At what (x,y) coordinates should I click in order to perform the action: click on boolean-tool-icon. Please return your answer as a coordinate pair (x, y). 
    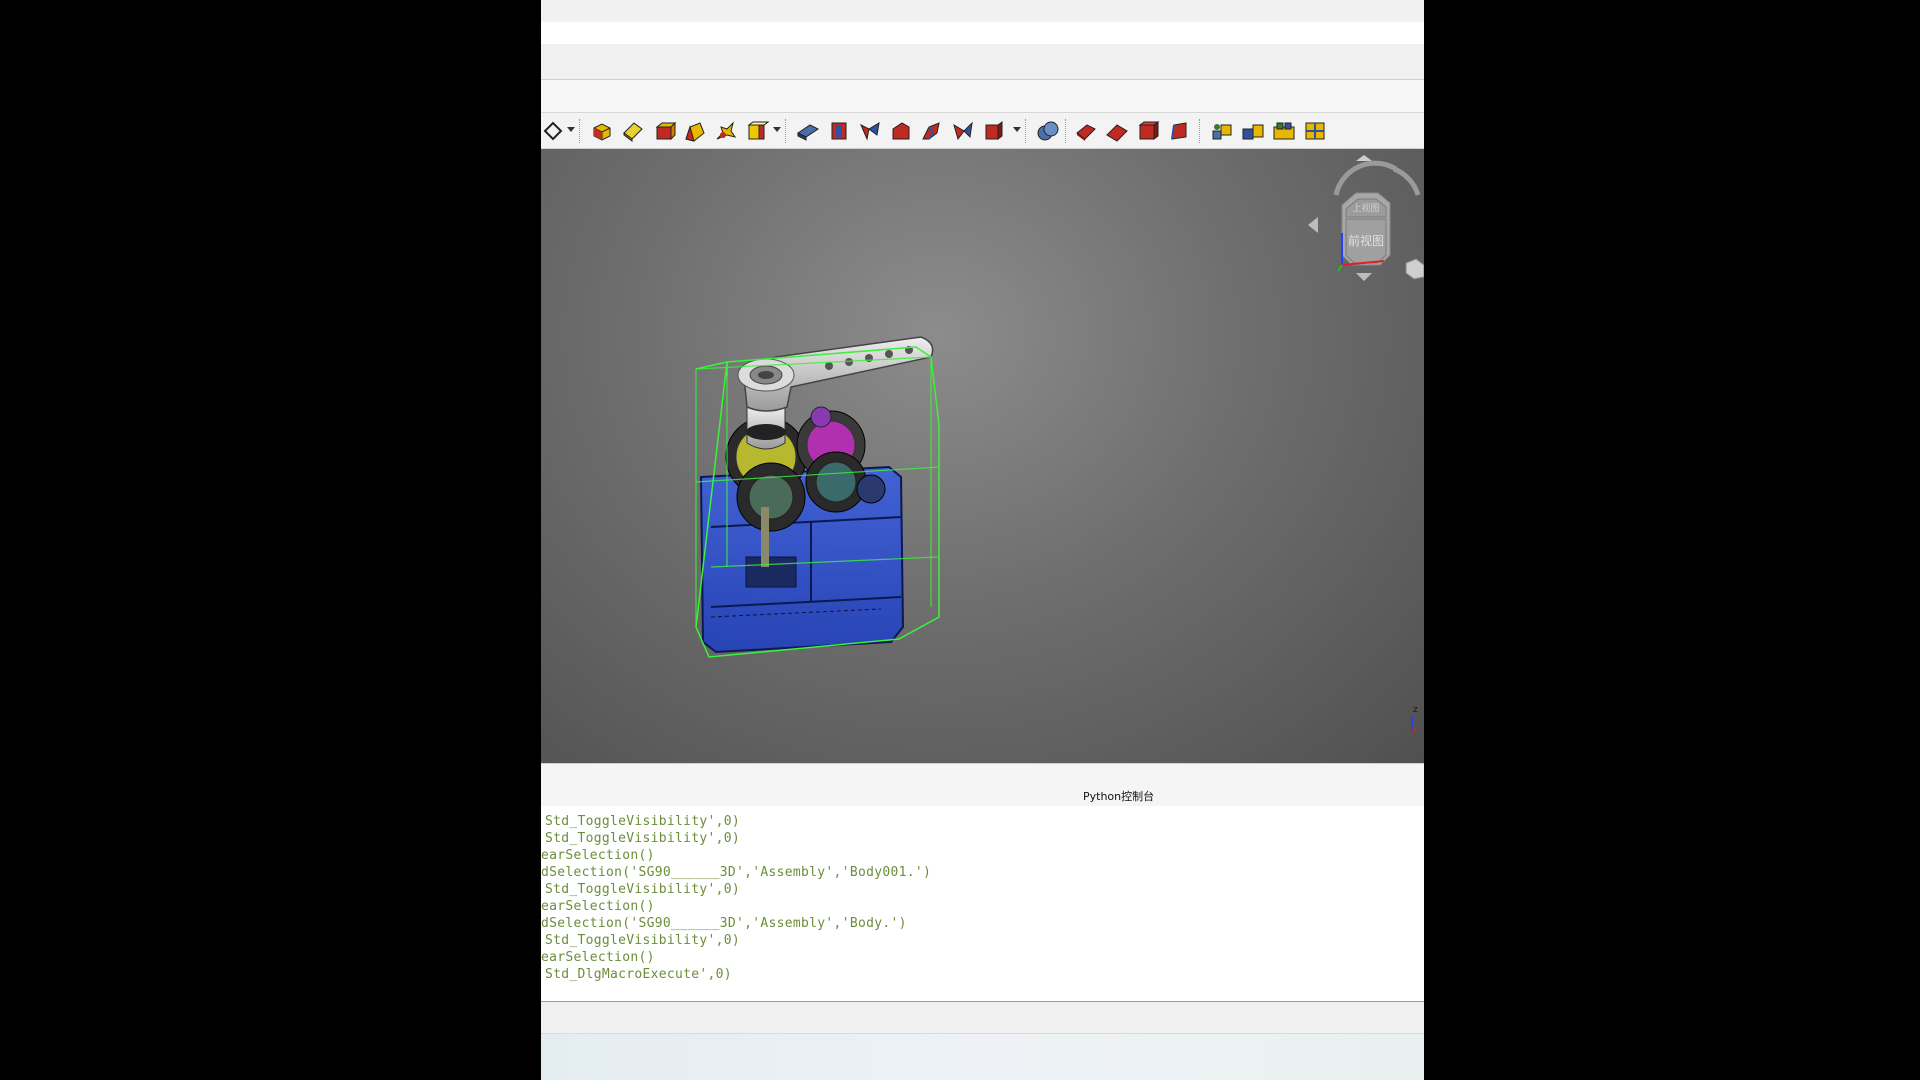
    Looking at the image, I should click on (1048, 131).